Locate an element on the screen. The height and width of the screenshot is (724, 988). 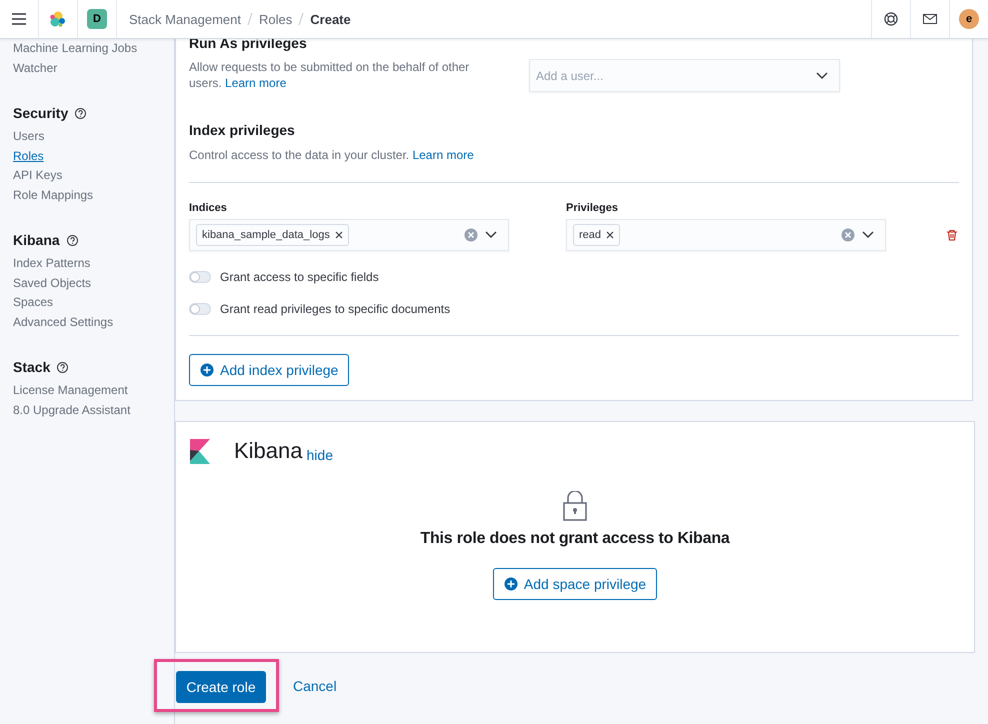
section-title: Security is located at coordinates (40, 113).